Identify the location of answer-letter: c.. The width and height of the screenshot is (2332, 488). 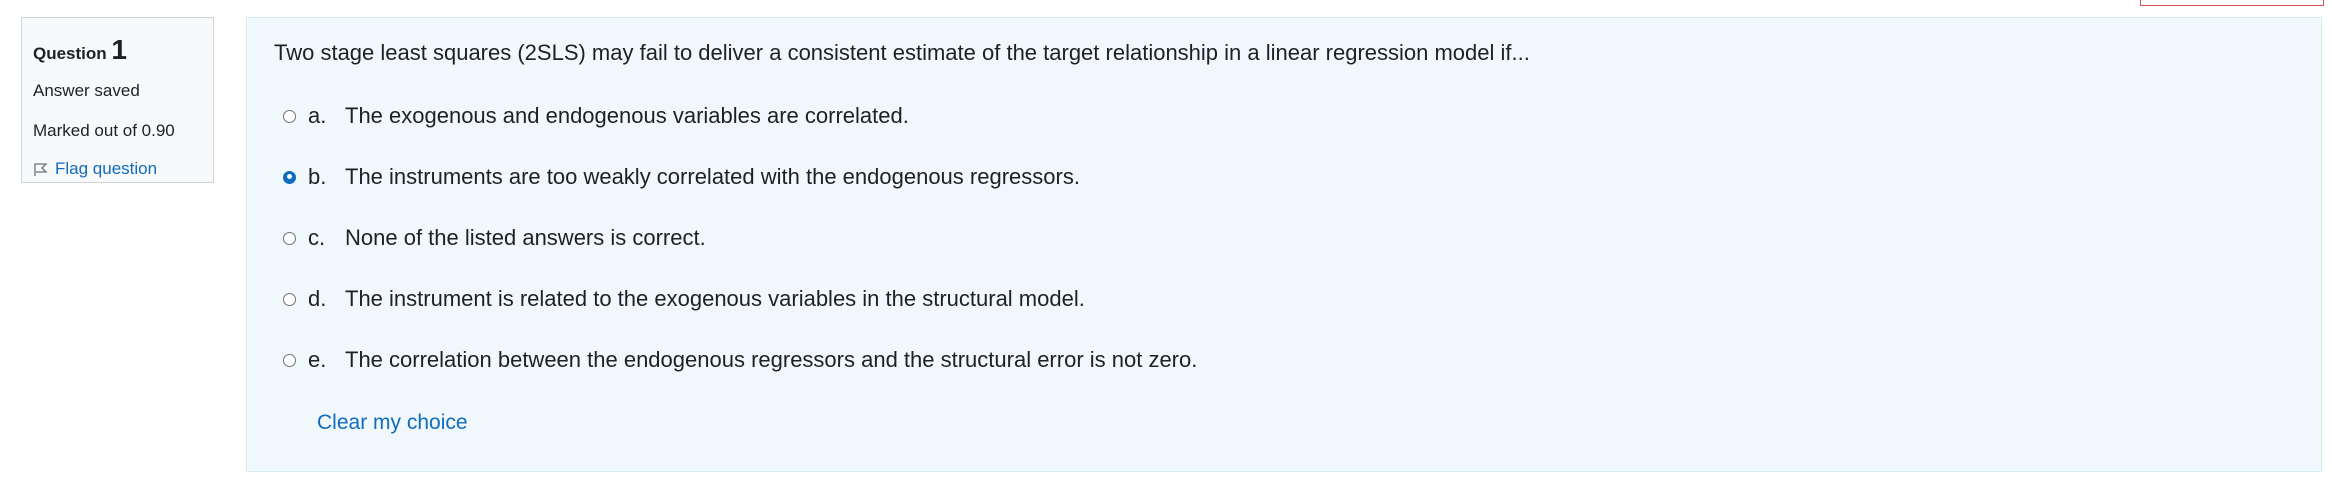
(317, 237).